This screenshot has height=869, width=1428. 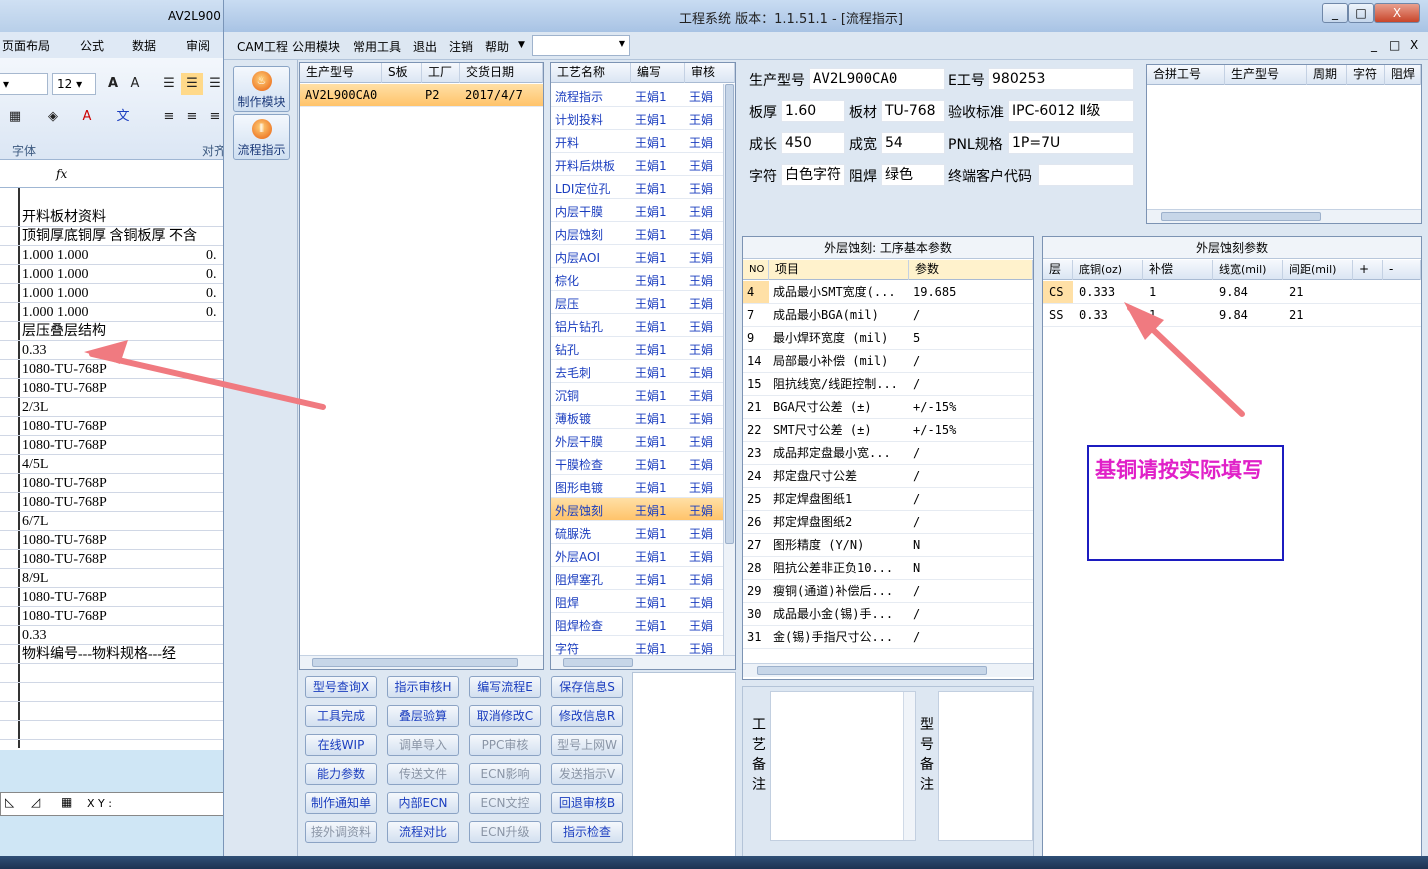 I want to click on action-button: ECN升级, so click(x=505, y=832).